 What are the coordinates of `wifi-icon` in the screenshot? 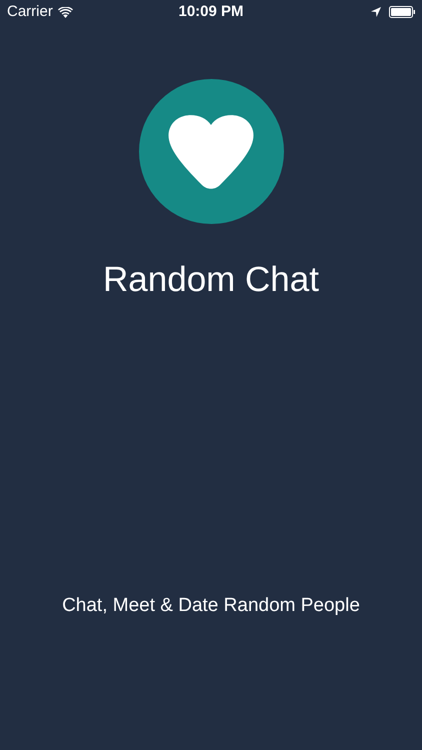 It's located at (65, 12).